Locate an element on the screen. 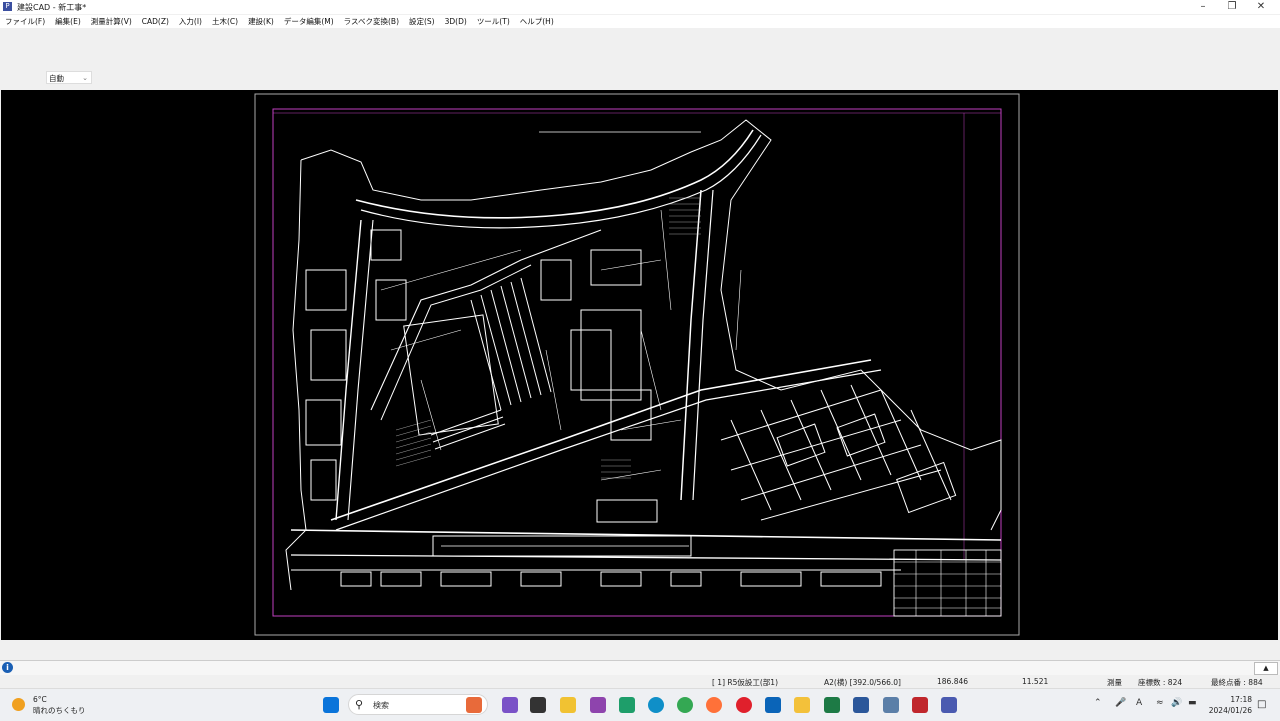  app-icon-purple is located at coordinates (598, 705).